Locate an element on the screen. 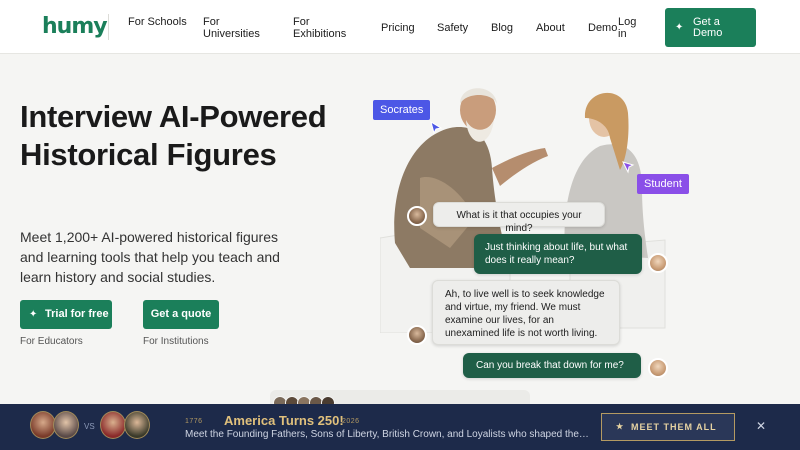 The height and width of the screenshot is (450, 800). get-a-demo-button: ✦ Get a Demo is located at coordinates (710, 27).